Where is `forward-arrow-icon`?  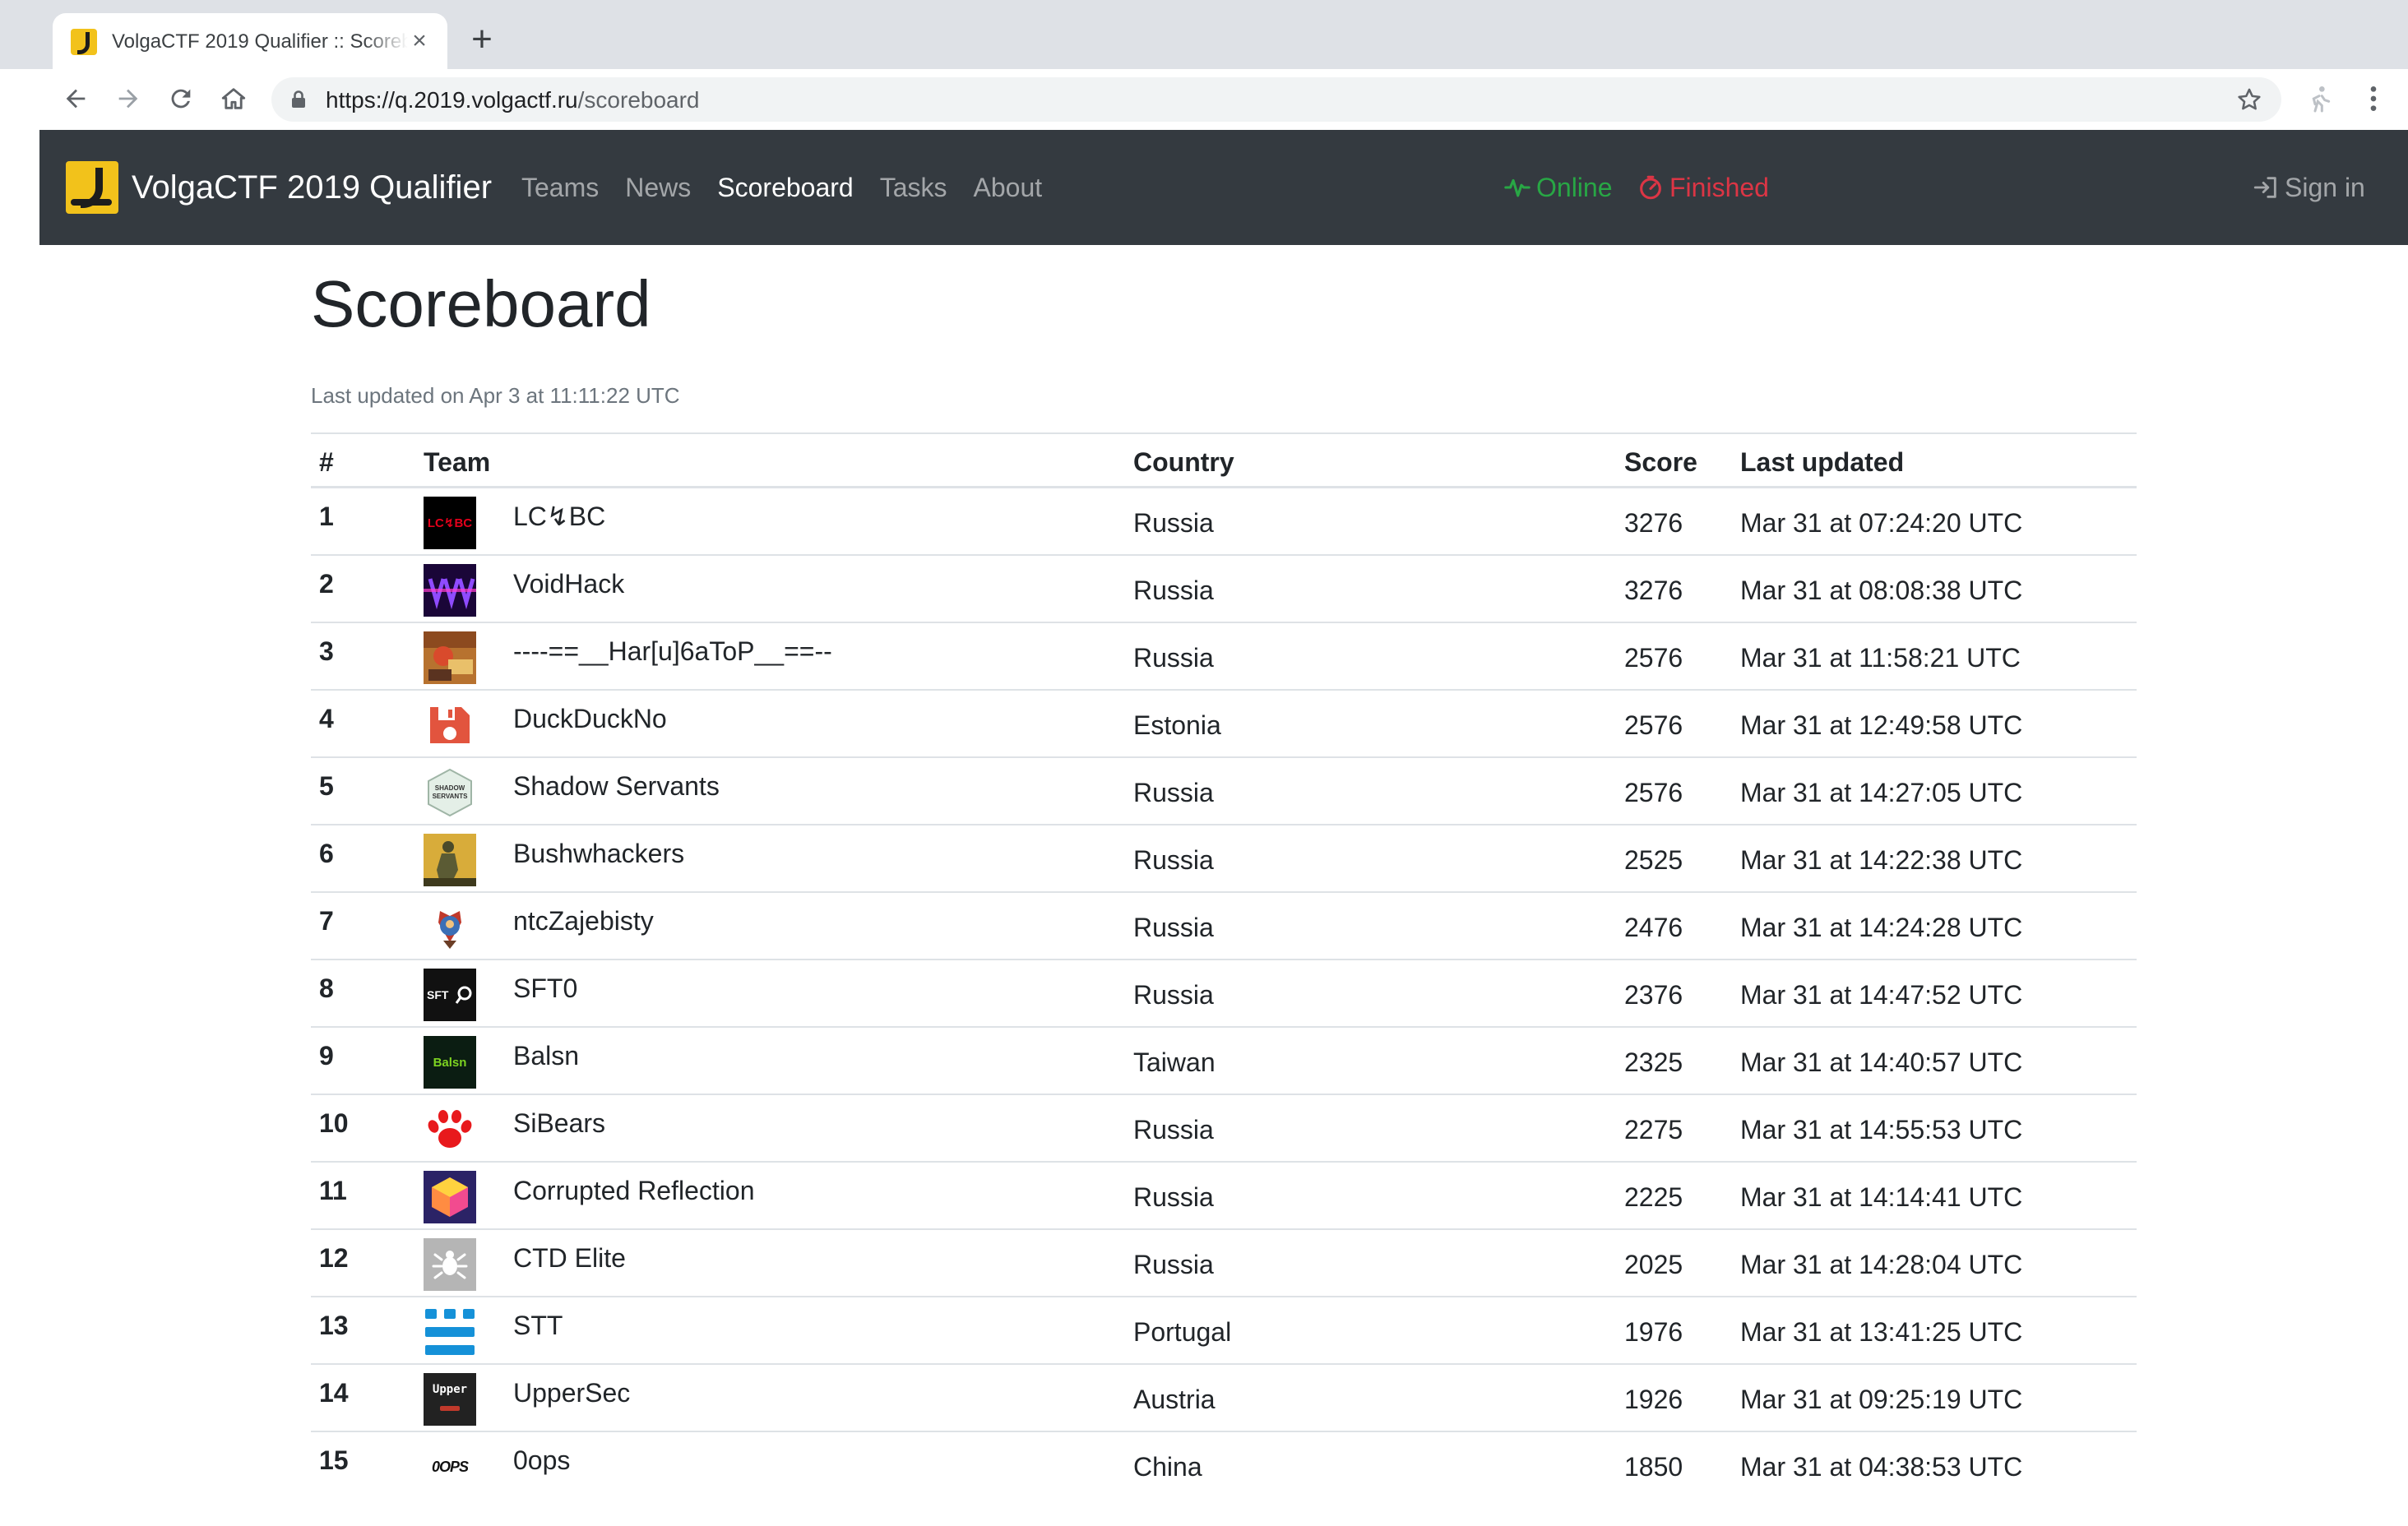
forward-arrow-icon is located at coordinates (128, 99).